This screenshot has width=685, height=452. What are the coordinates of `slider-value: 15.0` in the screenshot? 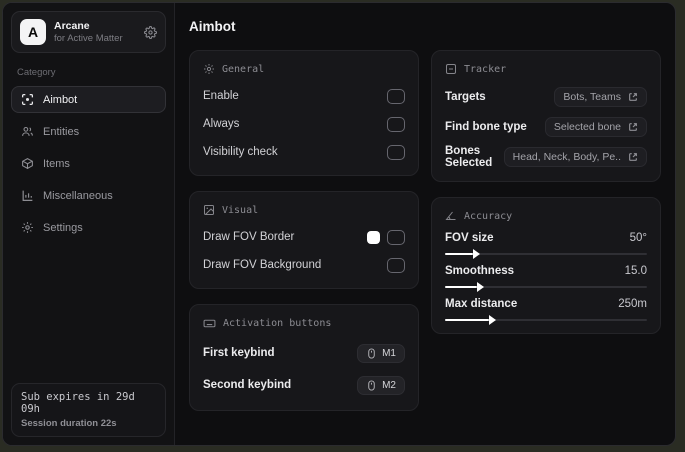 It's located at (635, 271).